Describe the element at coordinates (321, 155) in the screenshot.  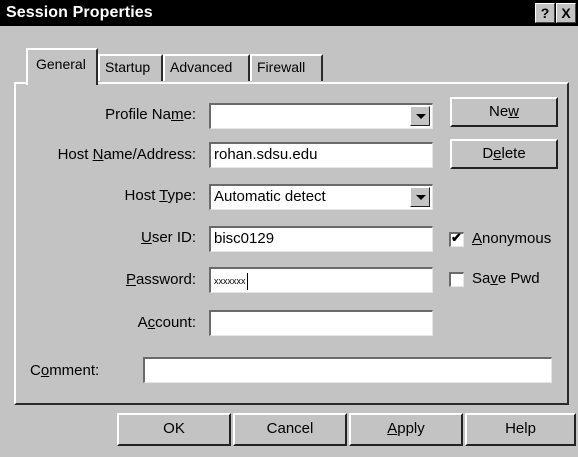
I see `host-name-input: rohan.sdsu.edu` at that location.